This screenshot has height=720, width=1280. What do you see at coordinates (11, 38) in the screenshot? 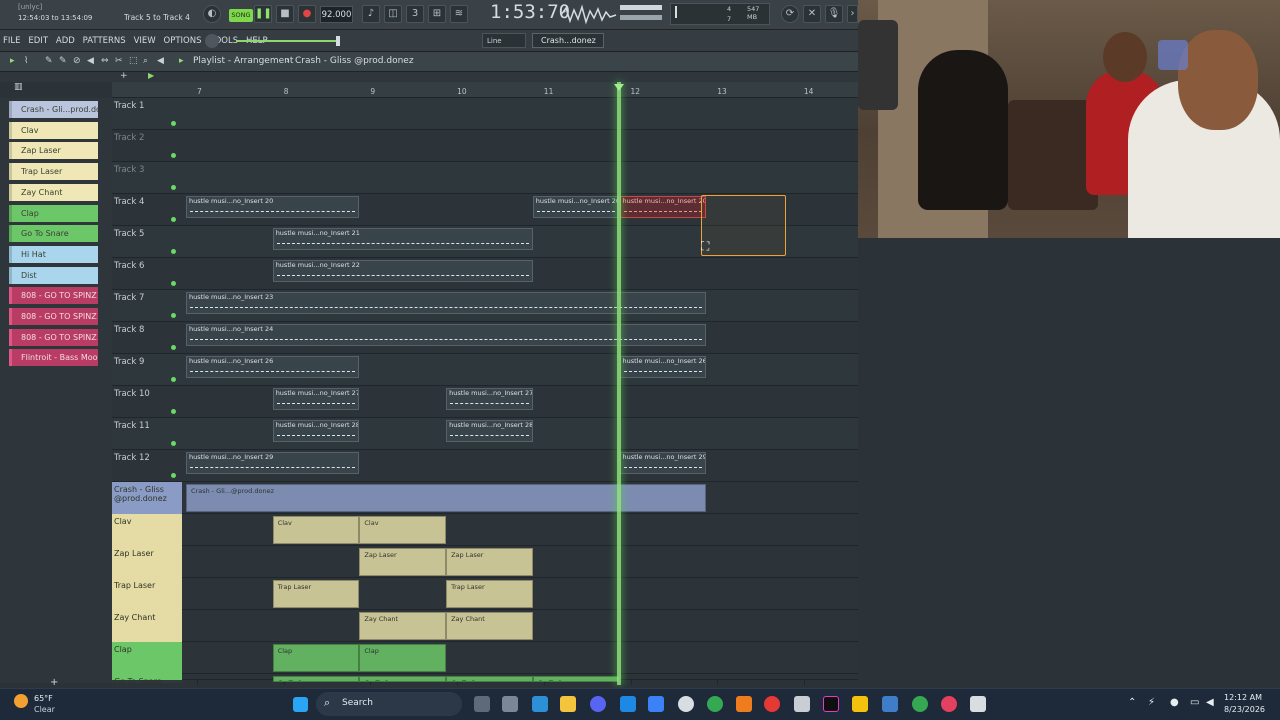
I see `menu-file: FILE` at bounding box center [11, 38].